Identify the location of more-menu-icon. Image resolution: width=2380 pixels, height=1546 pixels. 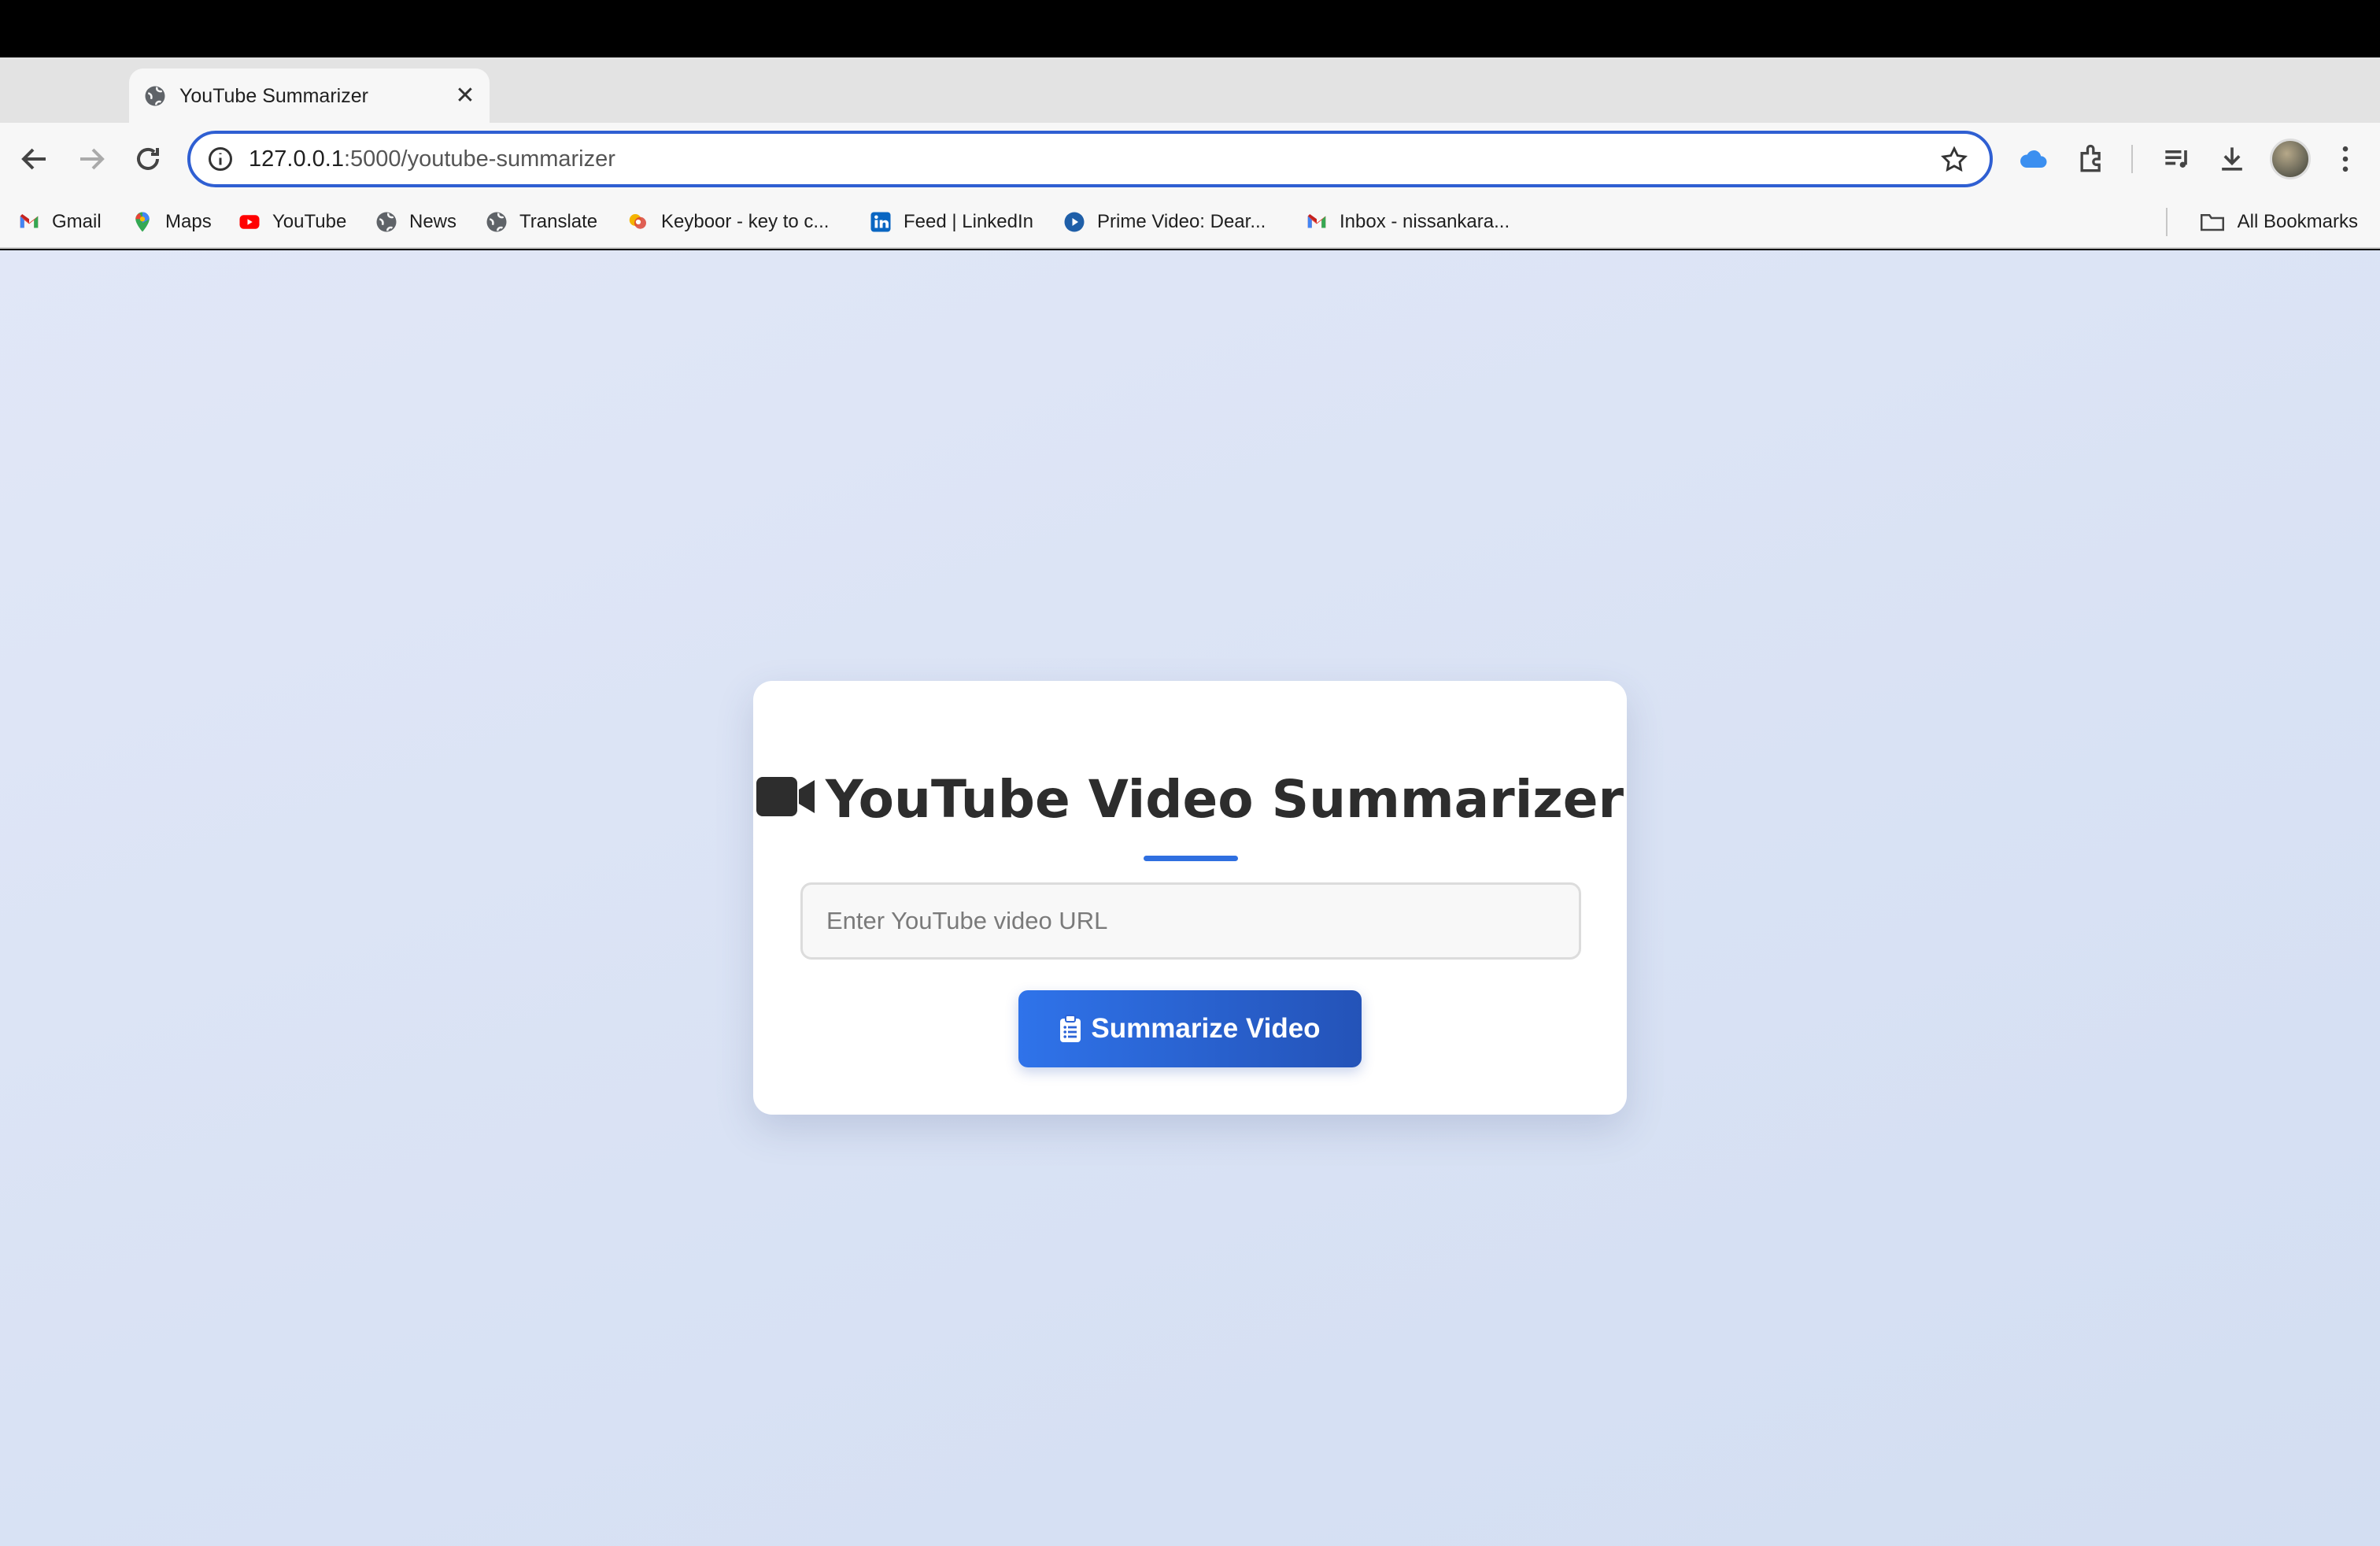
(2345, 159).